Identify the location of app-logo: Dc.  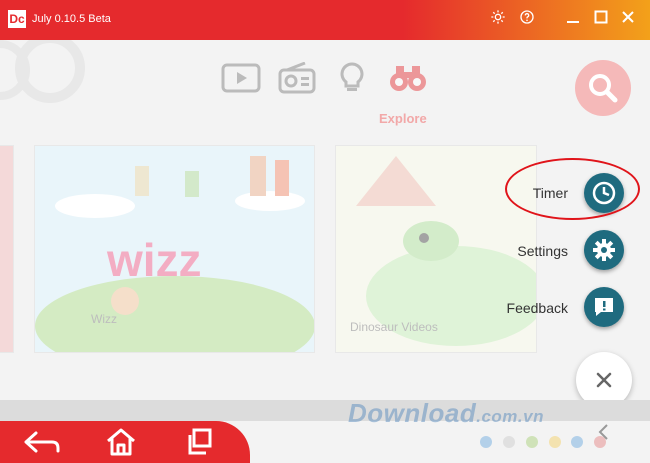
(17, 19).